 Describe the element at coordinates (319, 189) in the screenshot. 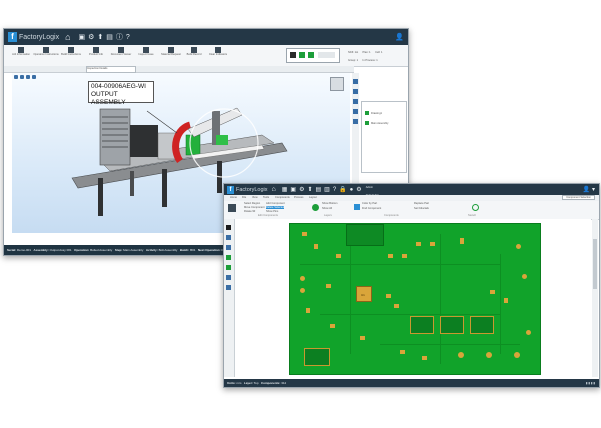

I see `save-icon: ▤` at that location.